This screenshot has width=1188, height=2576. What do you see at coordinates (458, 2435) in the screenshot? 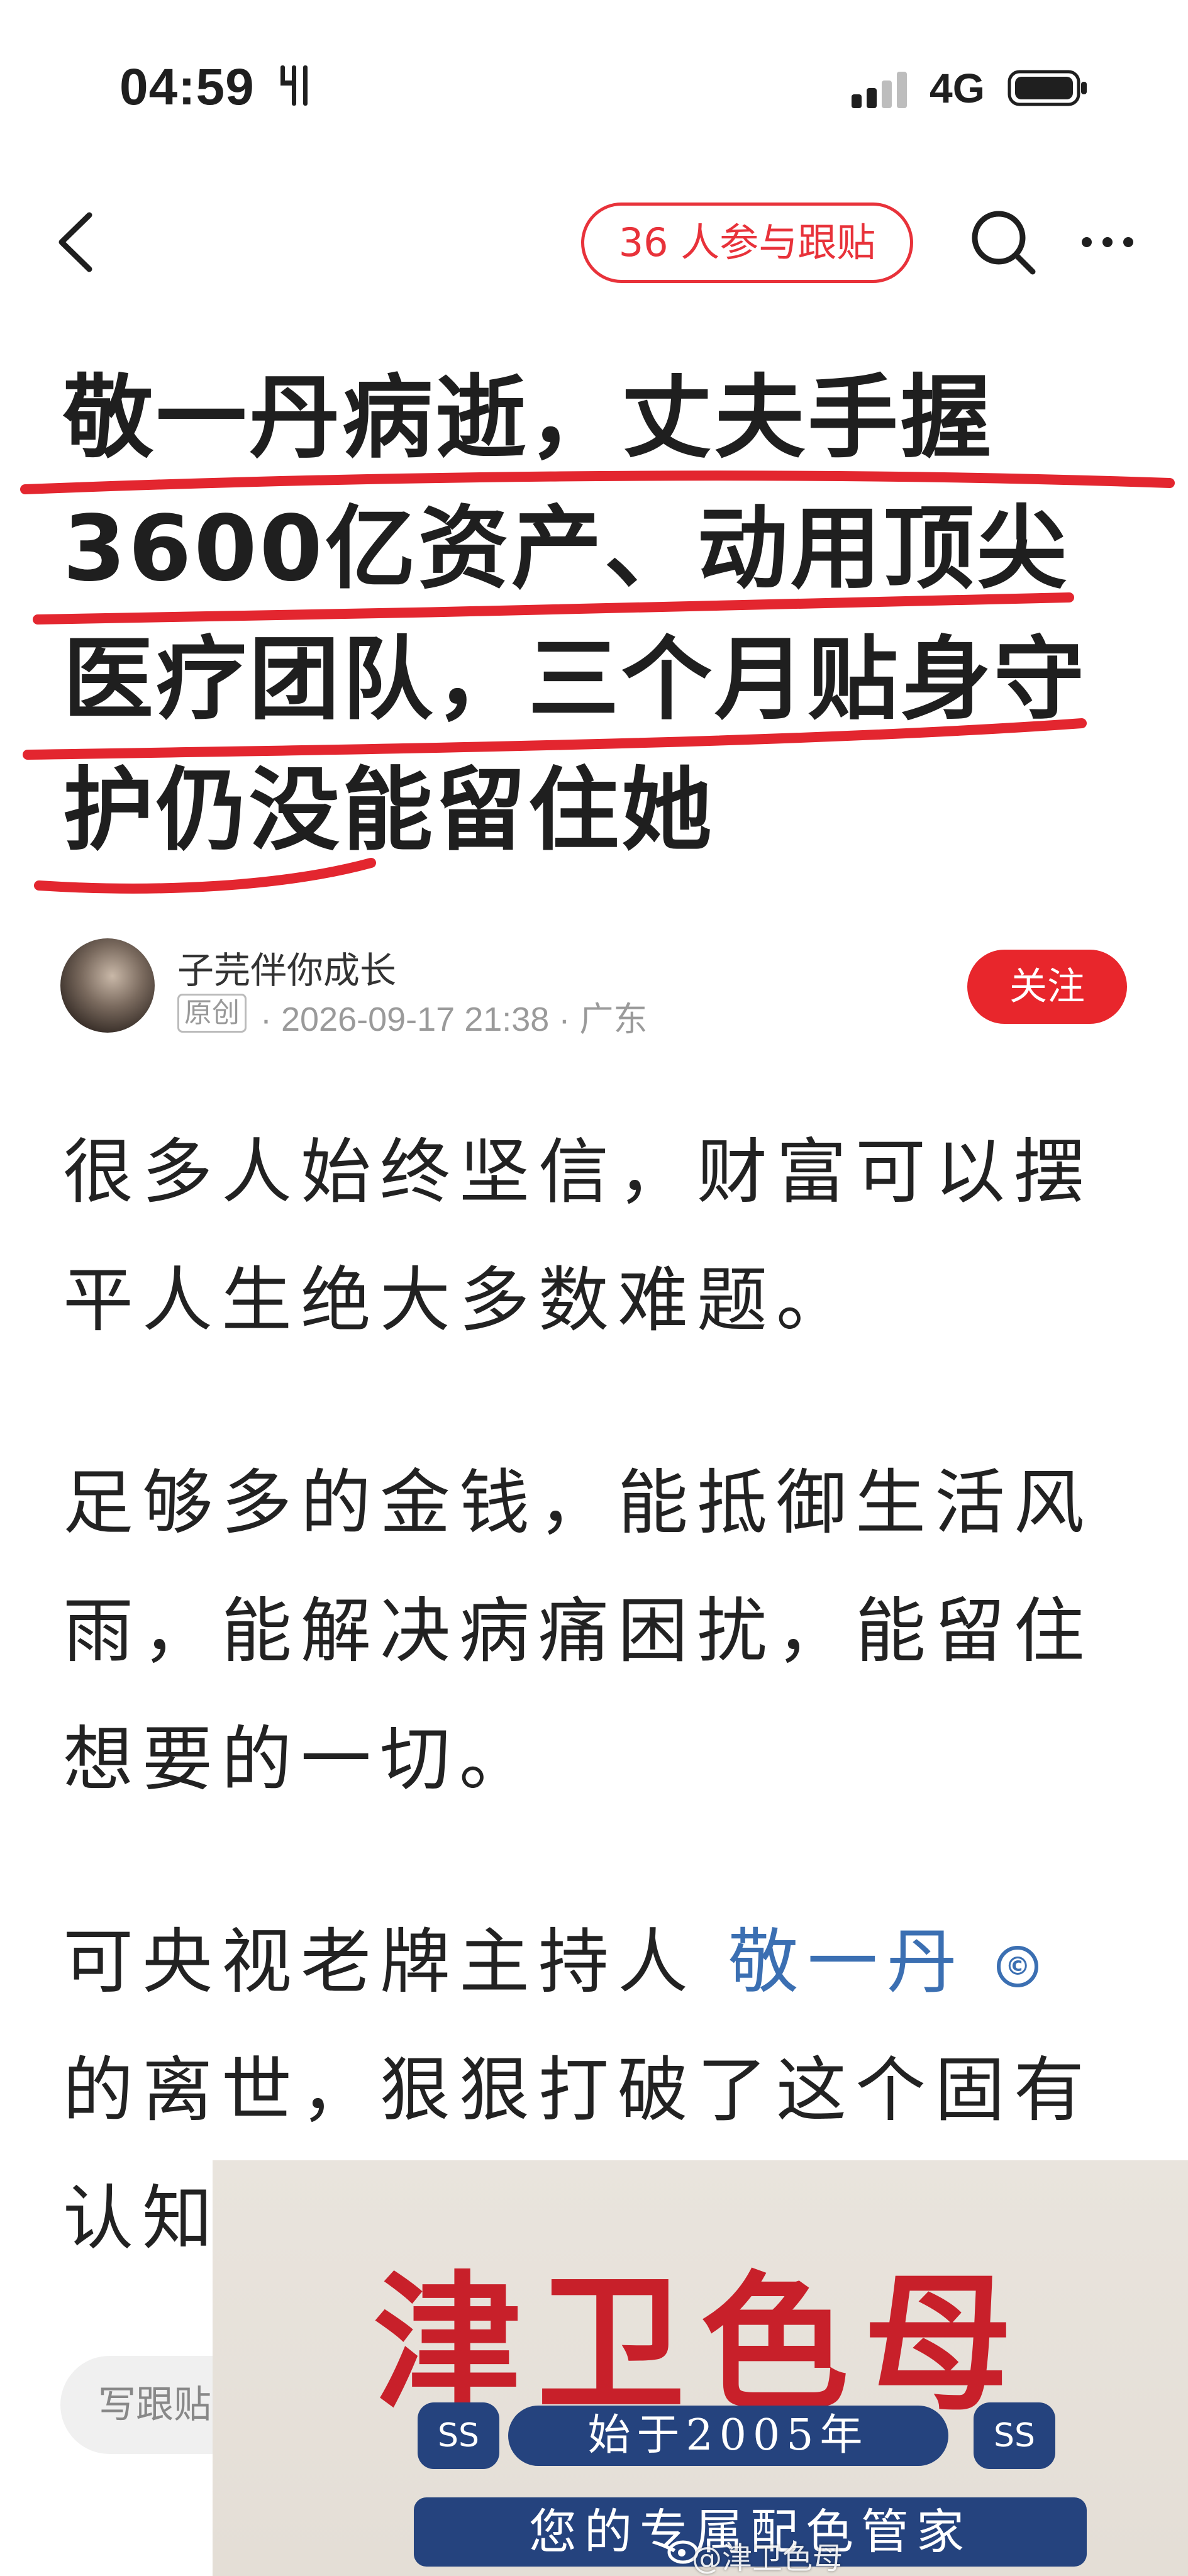
I see `ad-ornament-left: SS` at bounding box center [458, 2435].